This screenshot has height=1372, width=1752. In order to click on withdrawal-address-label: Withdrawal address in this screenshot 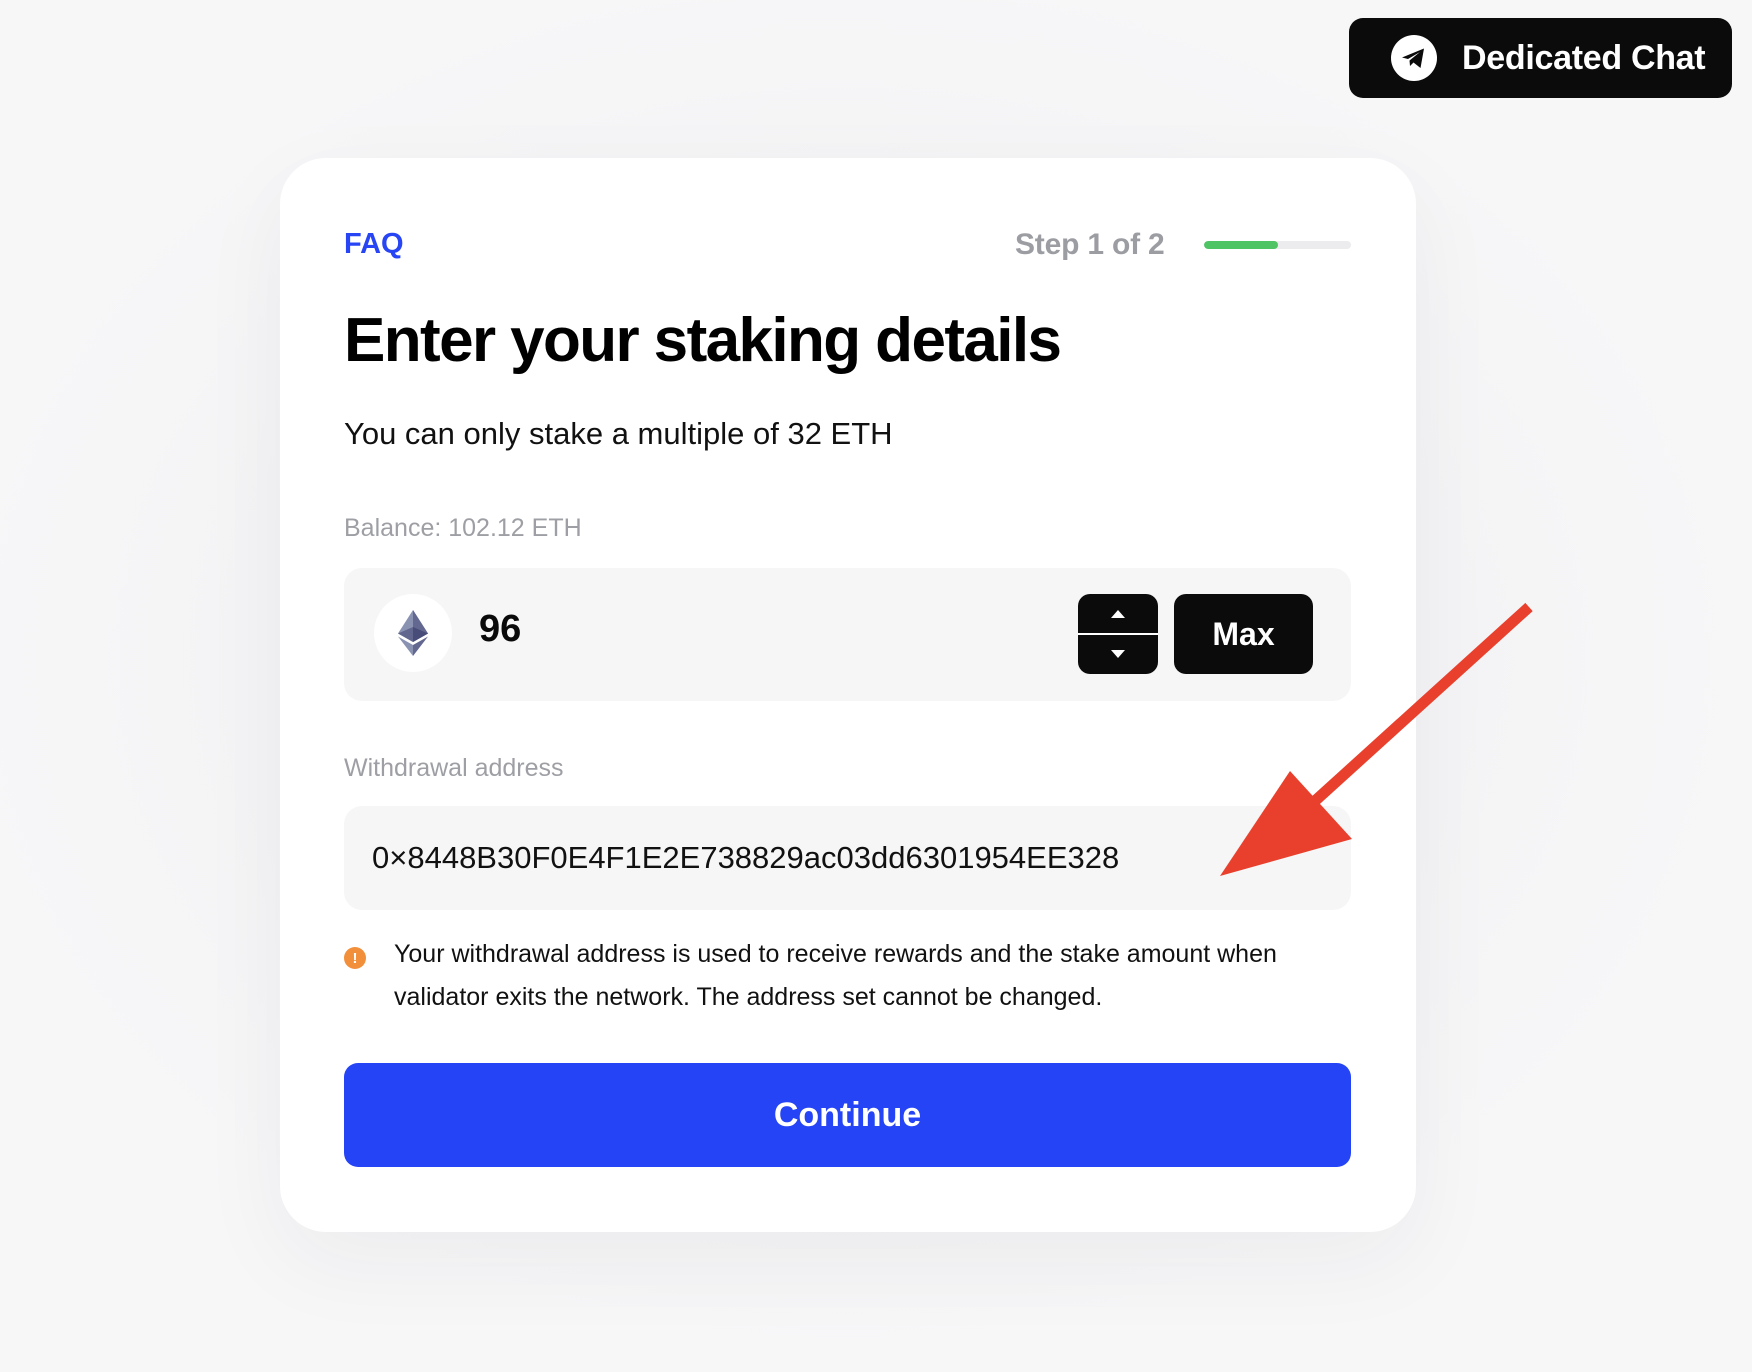, I will do `click(454, 768)`.